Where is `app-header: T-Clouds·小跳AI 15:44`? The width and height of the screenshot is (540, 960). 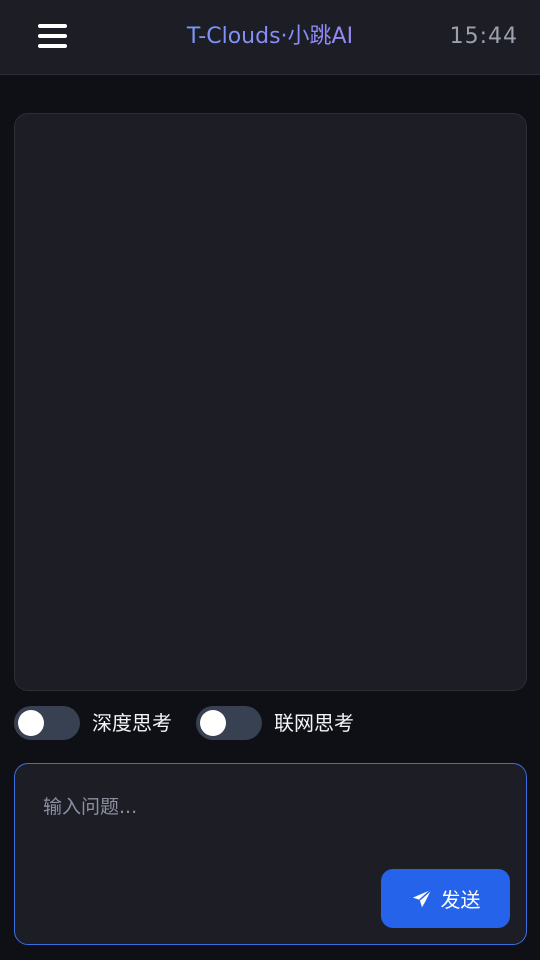
app-header: T-Clouds·小跳AI 15:44 is located at coordinates (270, 37).